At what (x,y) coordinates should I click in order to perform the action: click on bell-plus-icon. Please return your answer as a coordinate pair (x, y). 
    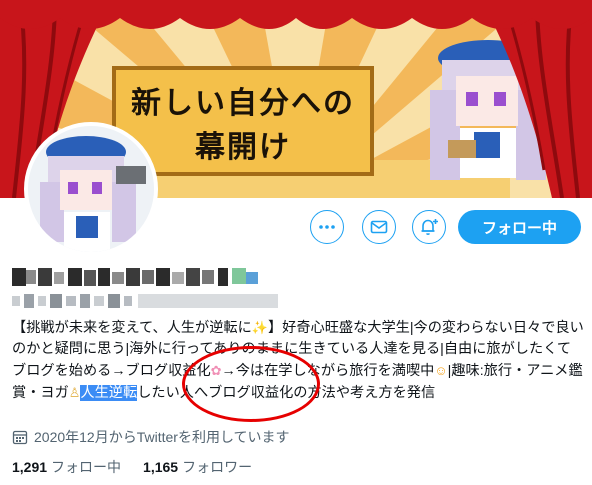
    Looking at the image, I should click on (429, 227).